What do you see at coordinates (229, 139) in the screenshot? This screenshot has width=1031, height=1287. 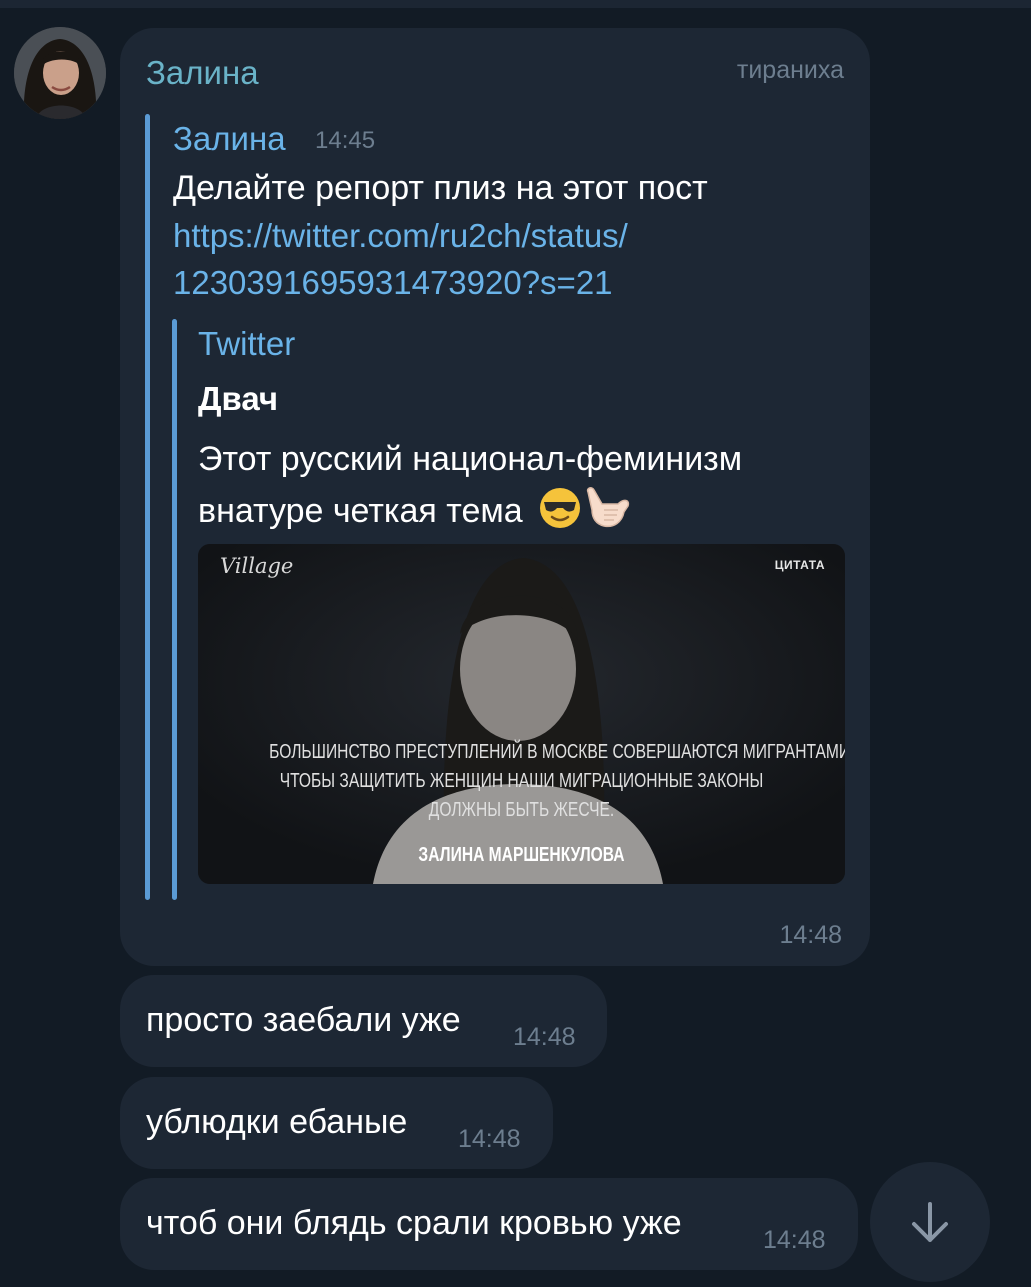 I see `forwarded-author: Залина` at bounding box center [229, 139].